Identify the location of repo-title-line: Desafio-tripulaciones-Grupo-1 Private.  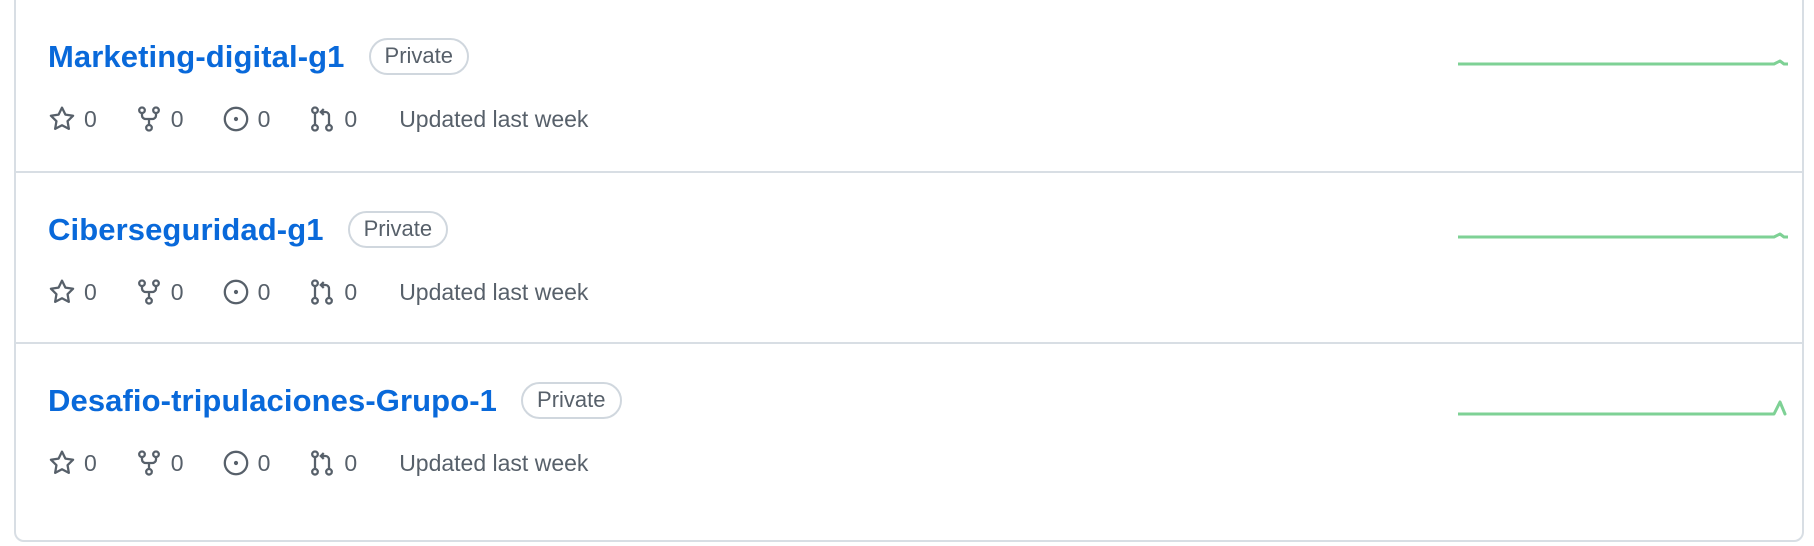
(335, 400).